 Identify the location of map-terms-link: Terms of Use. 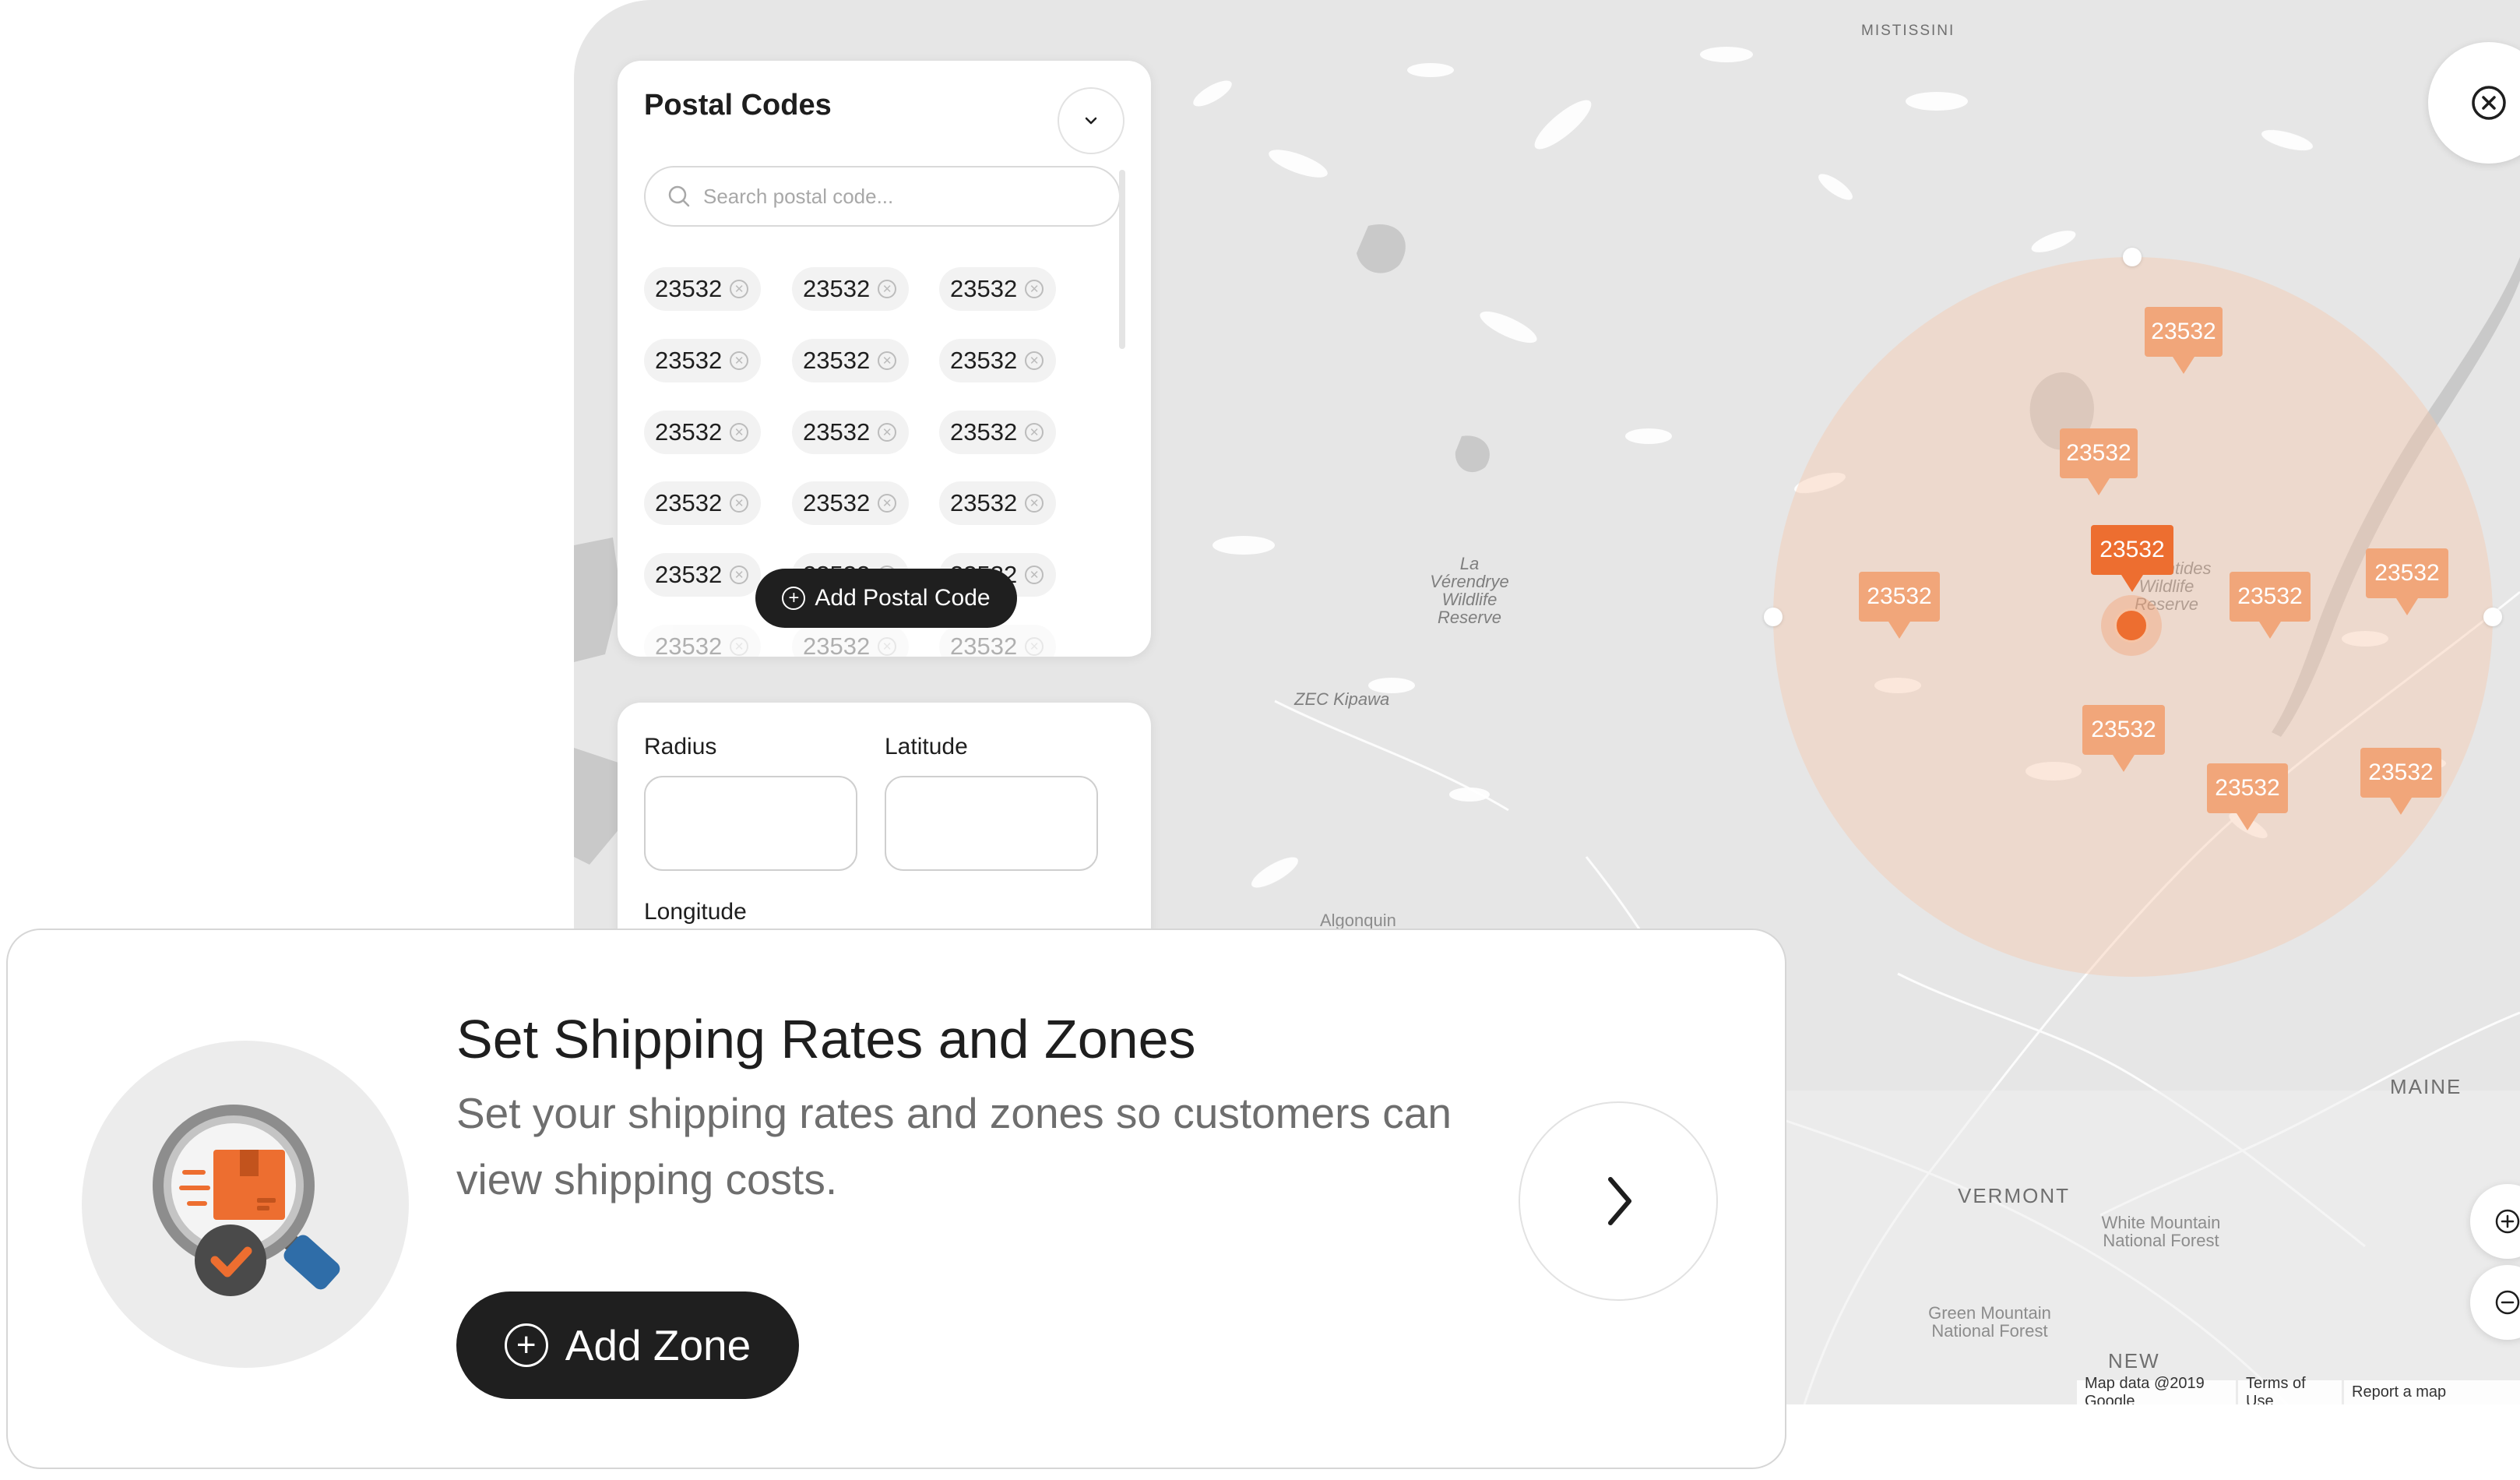
(2290, 1389).